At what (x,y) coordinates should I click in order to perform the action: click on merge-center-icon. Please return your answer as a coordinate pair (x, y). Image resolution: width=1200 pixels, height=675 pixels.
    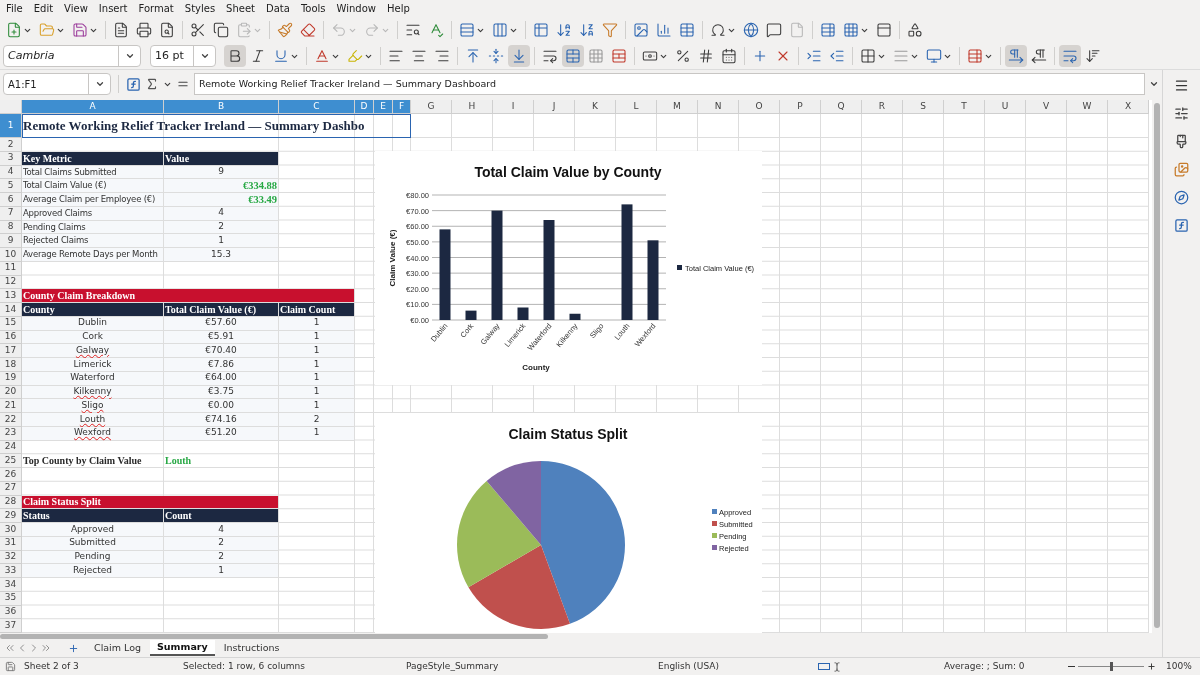
    Looking at the image, I should click on (573, 56).